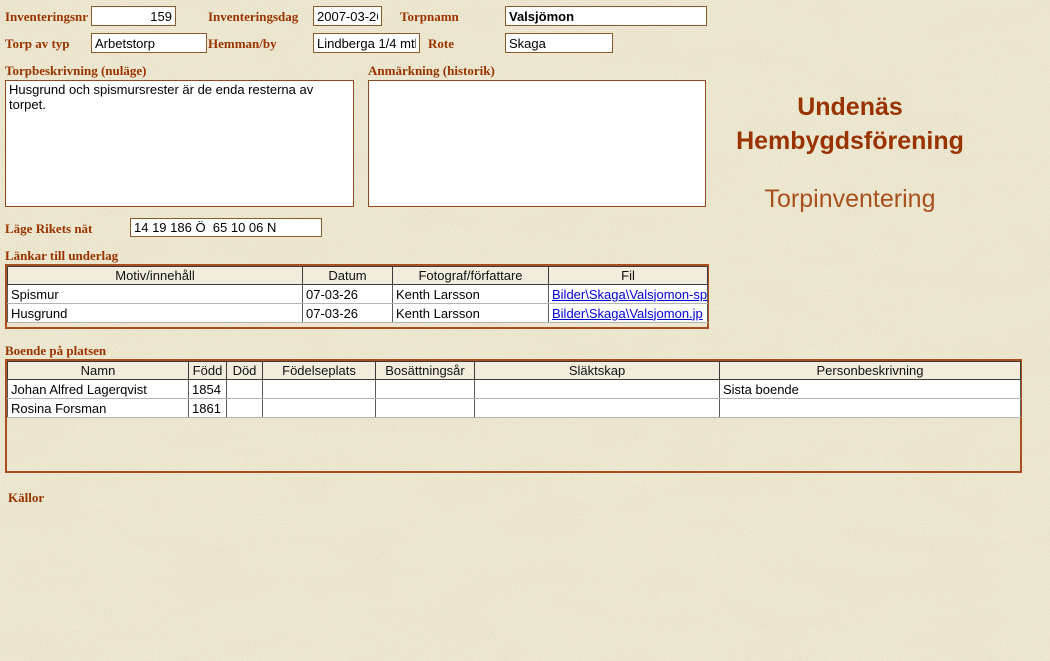 This screenshot has height=661, width=1050. I want to click on resident-namn-cell: Rosina Forsman, so click(98, 408).